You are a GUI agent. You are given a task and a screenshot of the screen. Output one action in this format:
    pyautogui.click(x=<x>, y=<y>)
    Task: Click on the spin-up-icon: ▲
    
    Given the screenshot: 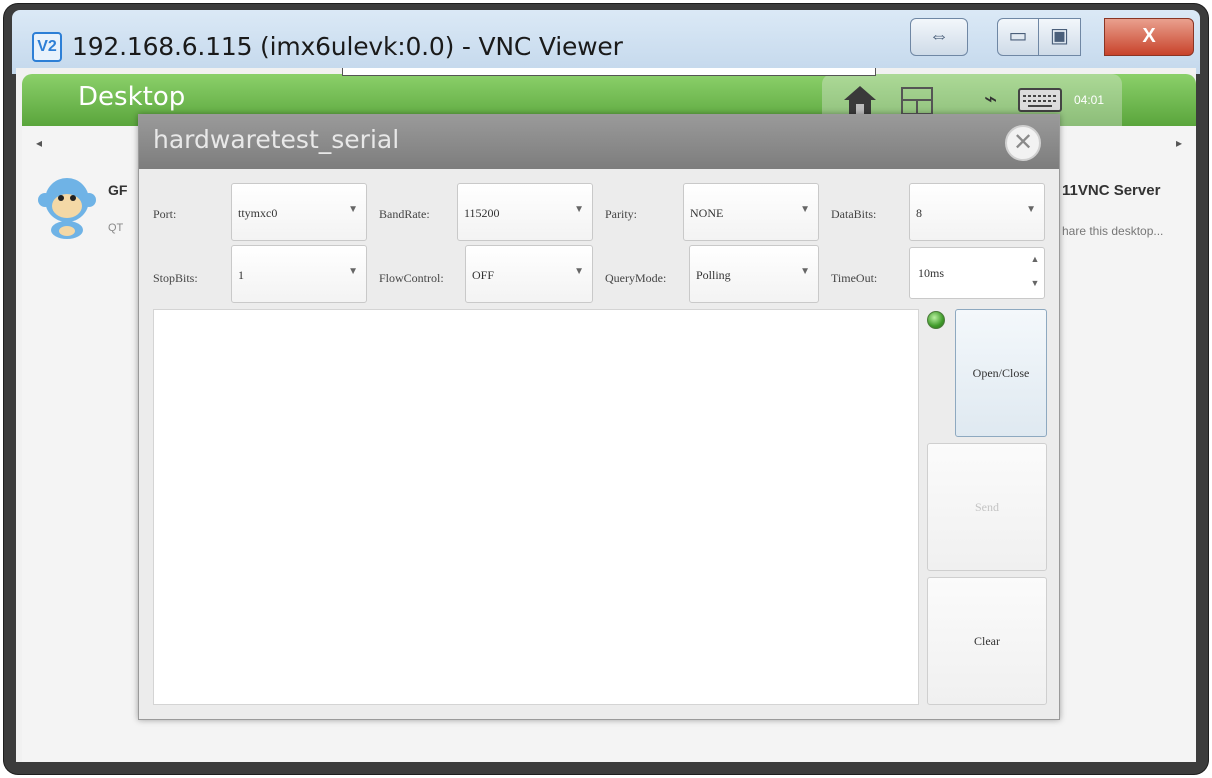 What is the action you would take?
    pyautogui.click(x=1035, y=259)
    